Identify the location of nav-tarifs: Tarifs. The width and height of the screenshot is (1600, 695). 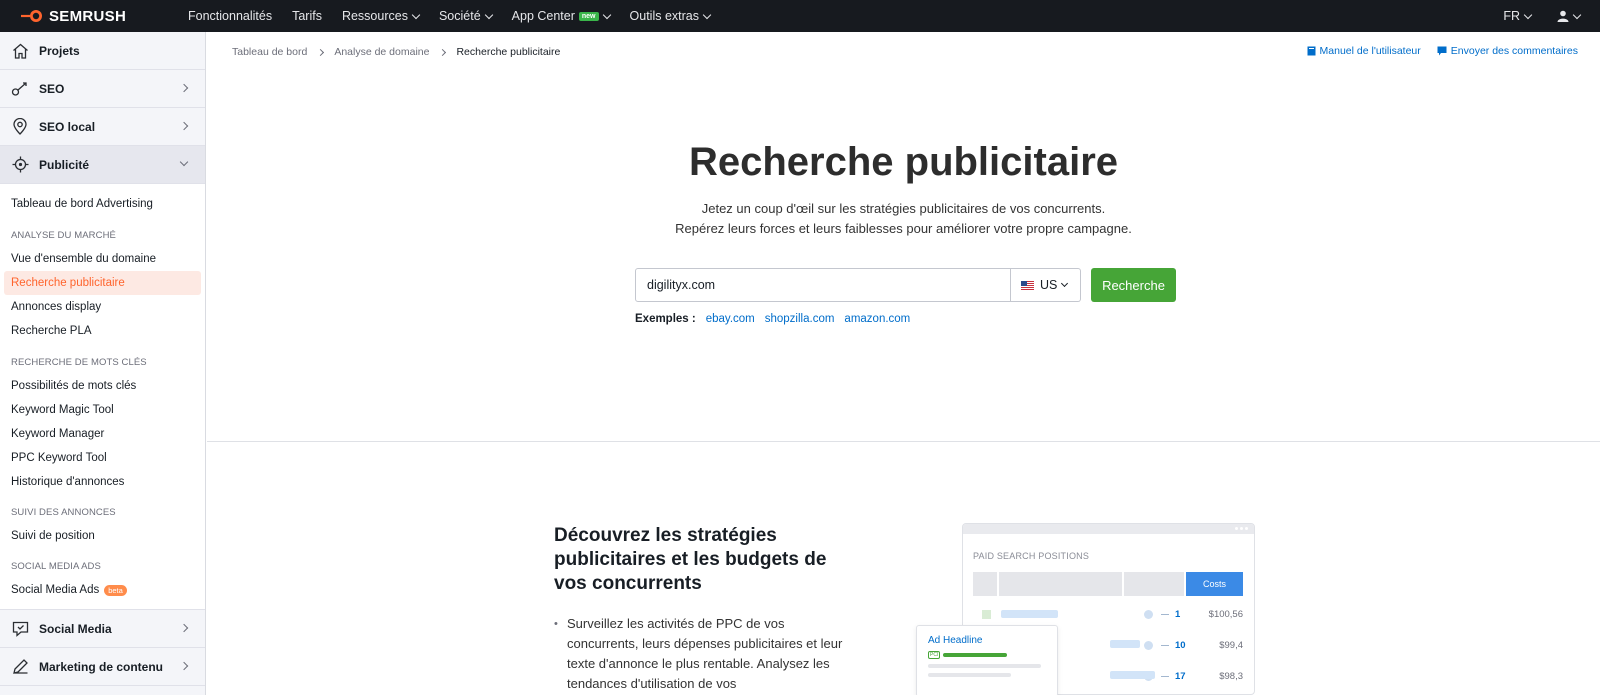
(307, 16).